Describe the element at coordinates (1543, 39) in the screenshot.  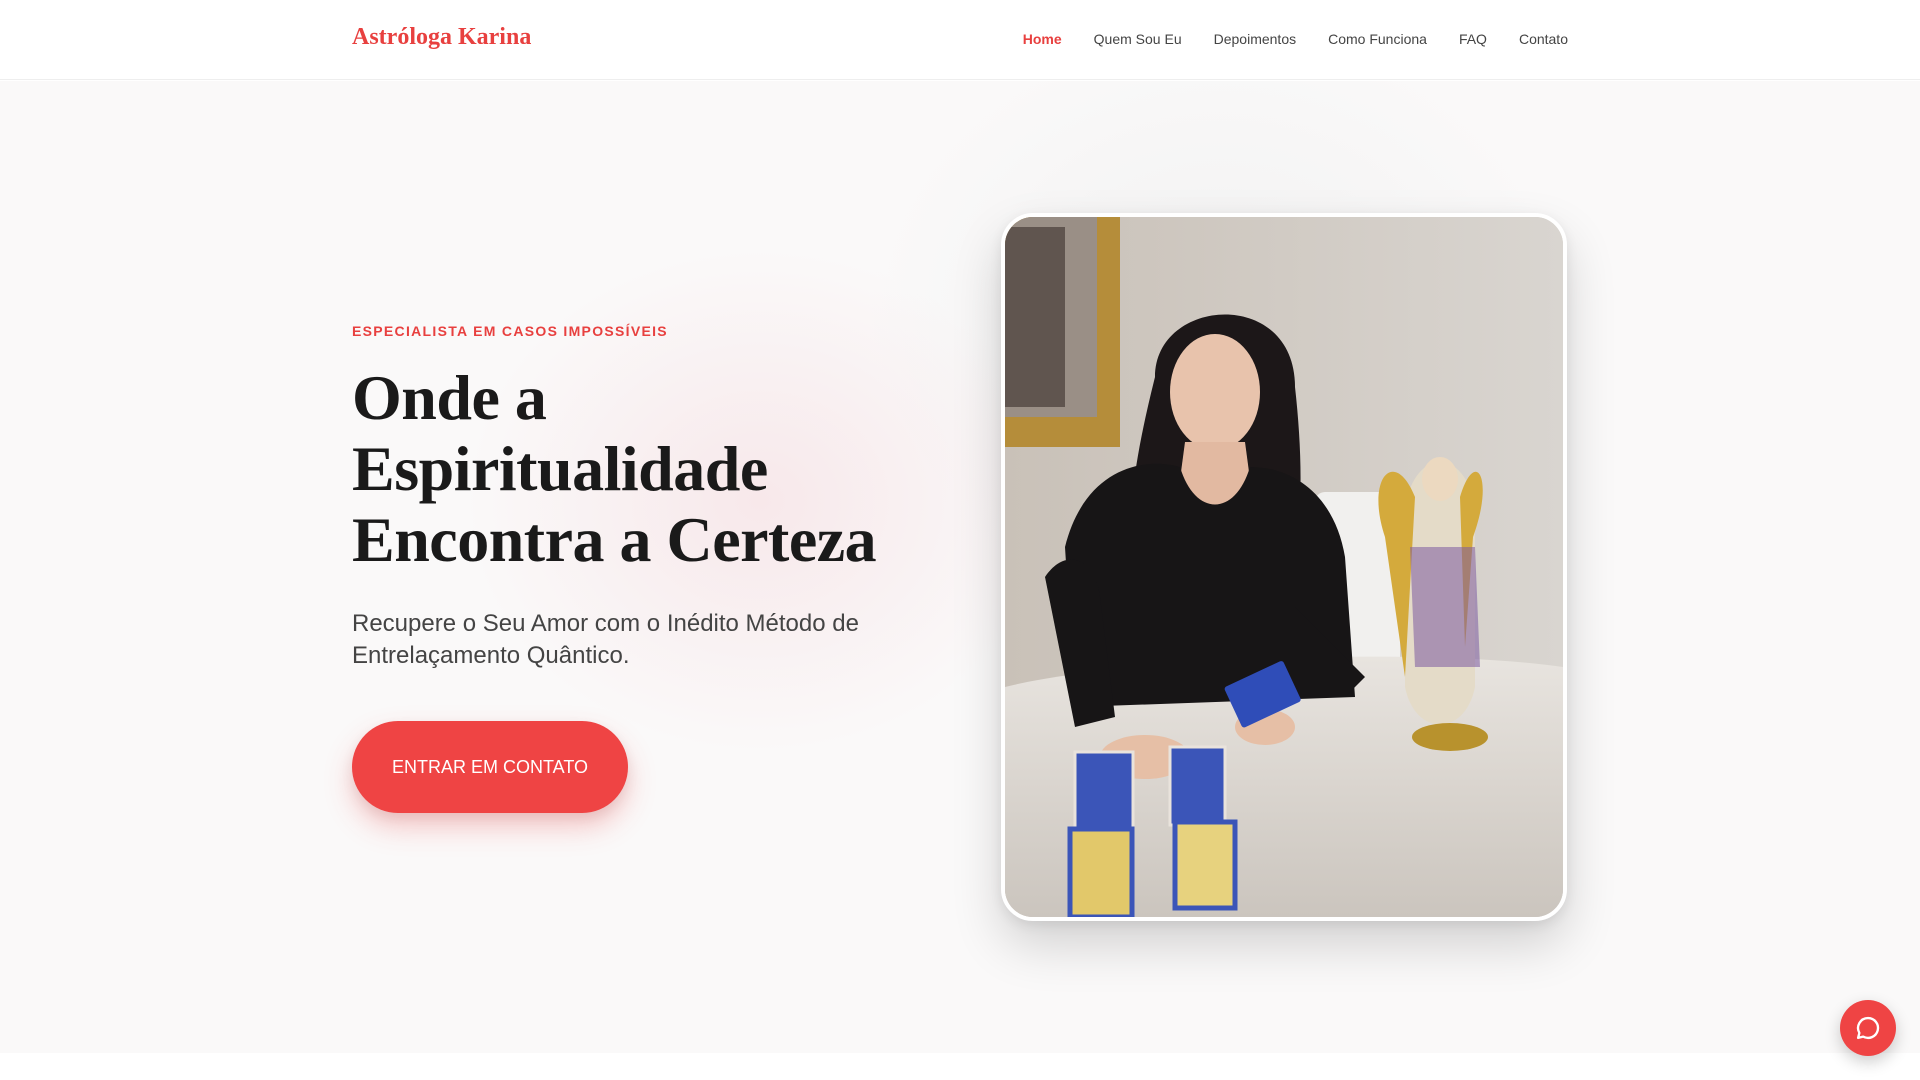
I see `nav-contato: Contato` at that location.